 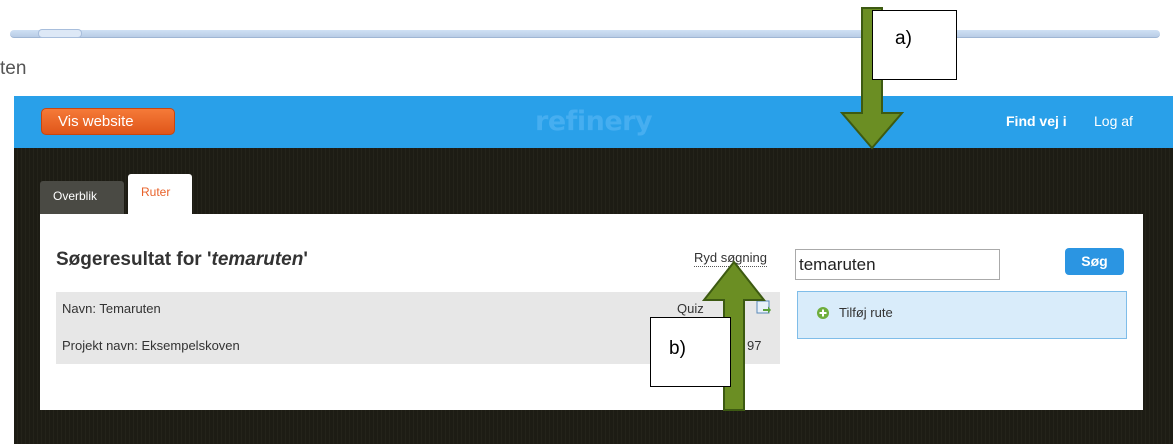 I want to click on annotation-b: b), so click(x=690, y=352).